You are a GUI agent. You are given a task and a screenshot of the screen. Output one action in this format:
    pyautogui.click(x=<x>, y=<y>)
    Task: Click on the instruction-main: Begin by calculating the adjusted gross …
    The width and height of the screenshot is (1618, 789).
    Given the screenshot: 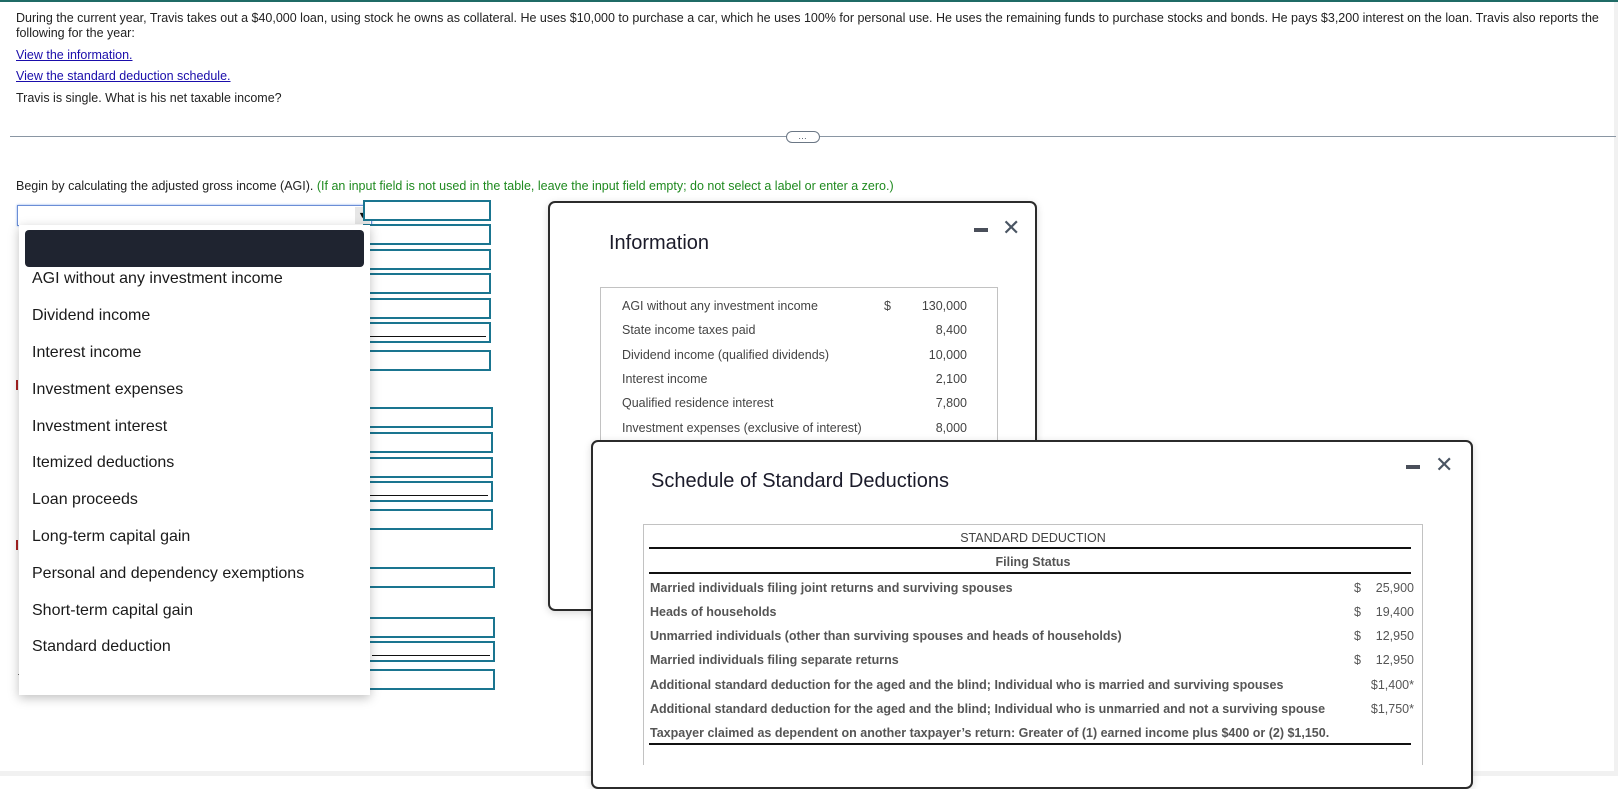 What is the action you would take?
    pyautogui.click(x=165, y=186)
    